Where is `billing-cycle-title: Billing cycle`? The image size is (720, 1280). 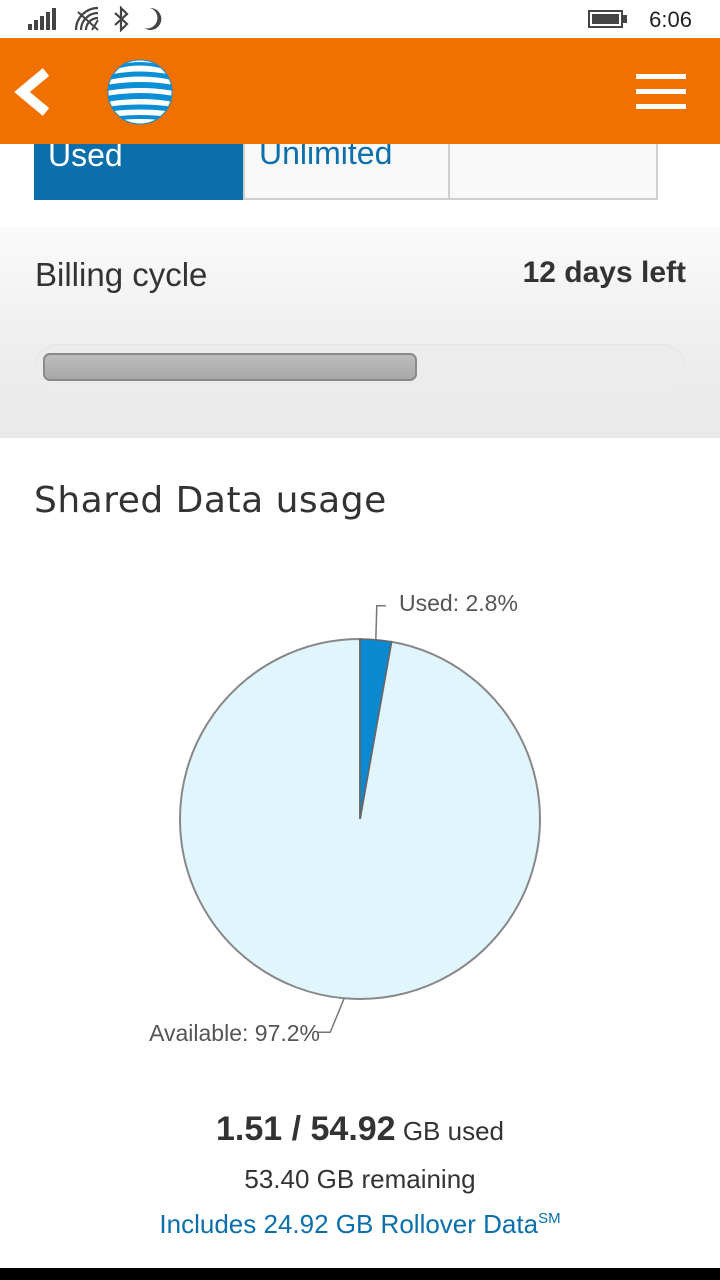
billing-cycle-title: Billing cycle is located at coordinates (121, 274).